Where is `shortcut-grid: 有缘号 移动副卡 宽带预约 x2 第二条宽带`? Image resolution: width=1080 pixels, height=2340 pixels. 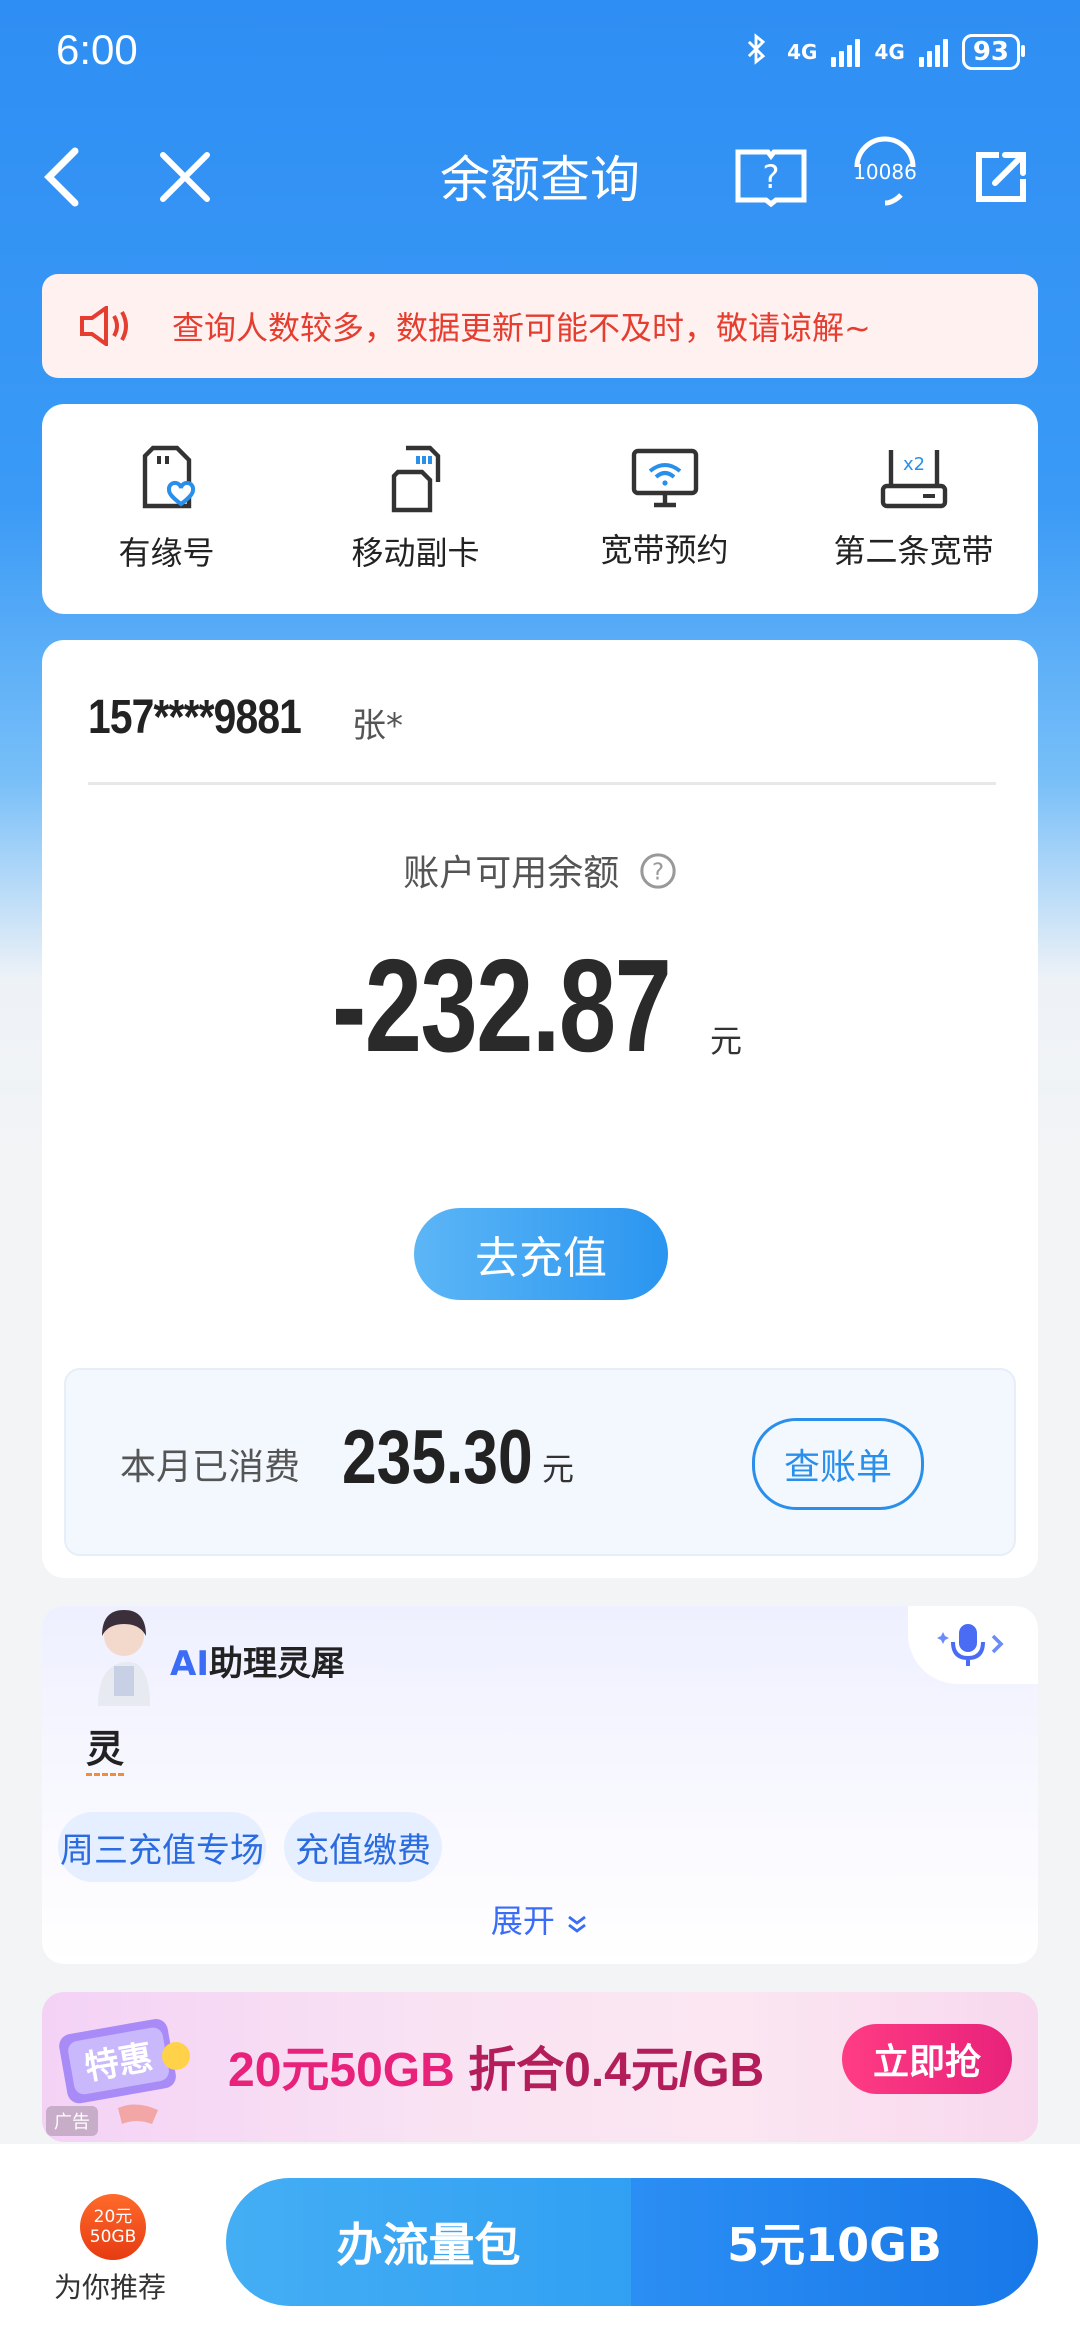 shortcut-grid: 有缘号 移动副卡 宽带预约 x2 第二条宽带 is located at coordinates (540, 509).